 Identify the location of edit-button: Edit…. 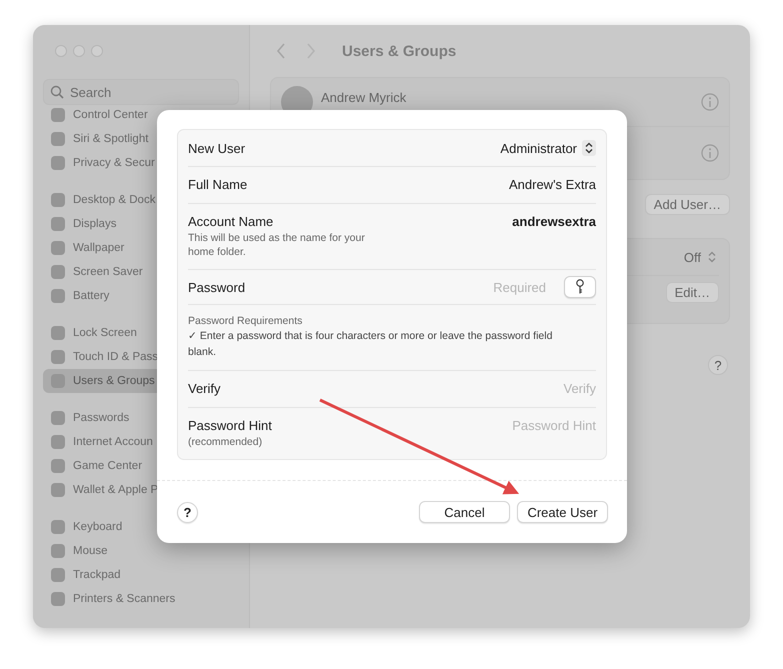
(692, 292).